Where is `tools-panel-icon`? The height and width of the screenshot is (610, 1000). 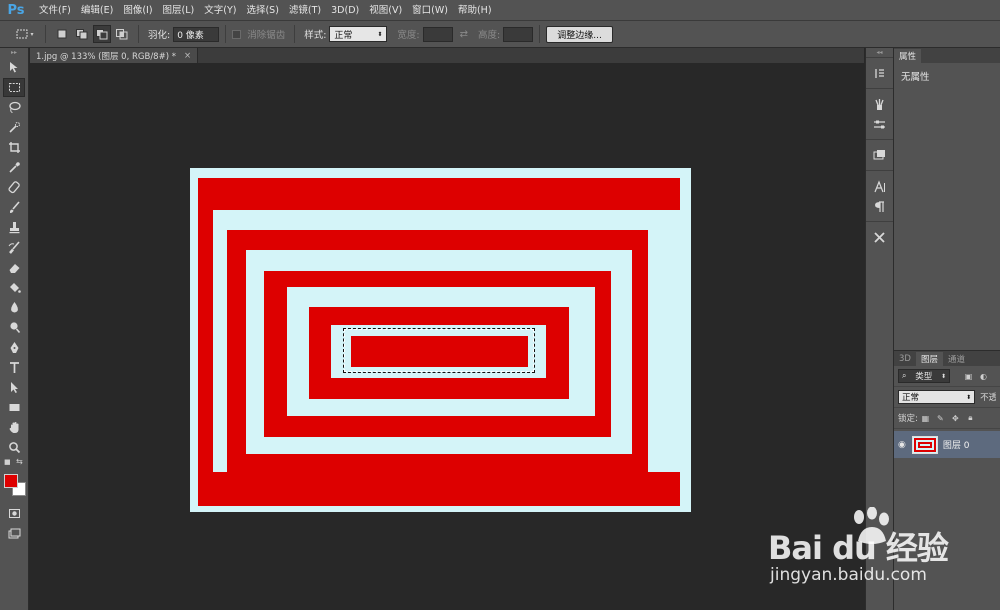 tools-panel-icon is located at coordinates (880, 237).